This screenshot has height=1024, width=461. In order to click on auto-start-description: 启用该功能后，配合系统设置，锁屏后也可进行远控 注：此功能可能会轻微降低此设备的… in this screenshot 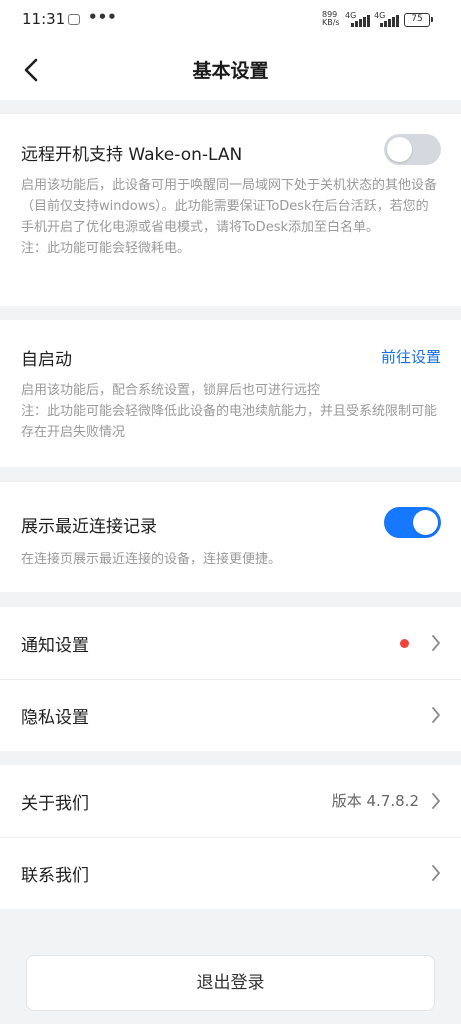, I will do `click(231, 411)`.